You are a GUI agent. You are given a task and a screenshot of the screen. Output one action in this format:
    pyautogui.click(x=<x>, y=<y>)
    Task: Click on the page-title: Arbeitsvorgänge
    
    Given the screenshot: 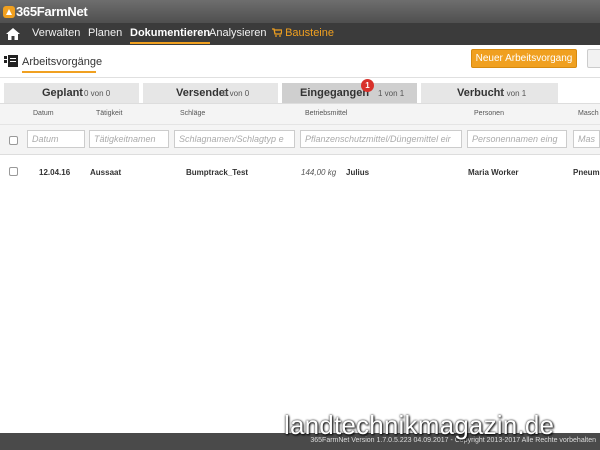 What is the action you would take?
    pyautogui.click(x=62, y=62)
    